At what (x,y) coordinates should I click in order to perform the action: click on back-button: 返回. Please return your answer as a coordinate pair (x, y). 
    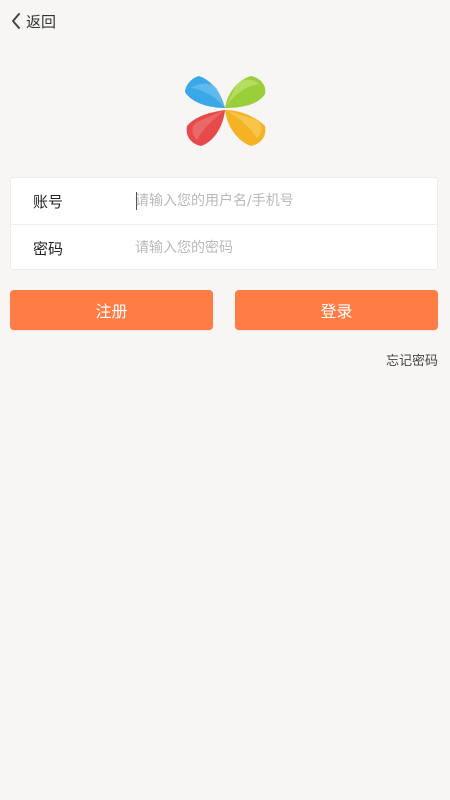
    Looking at the image, I should click on (33, 21).